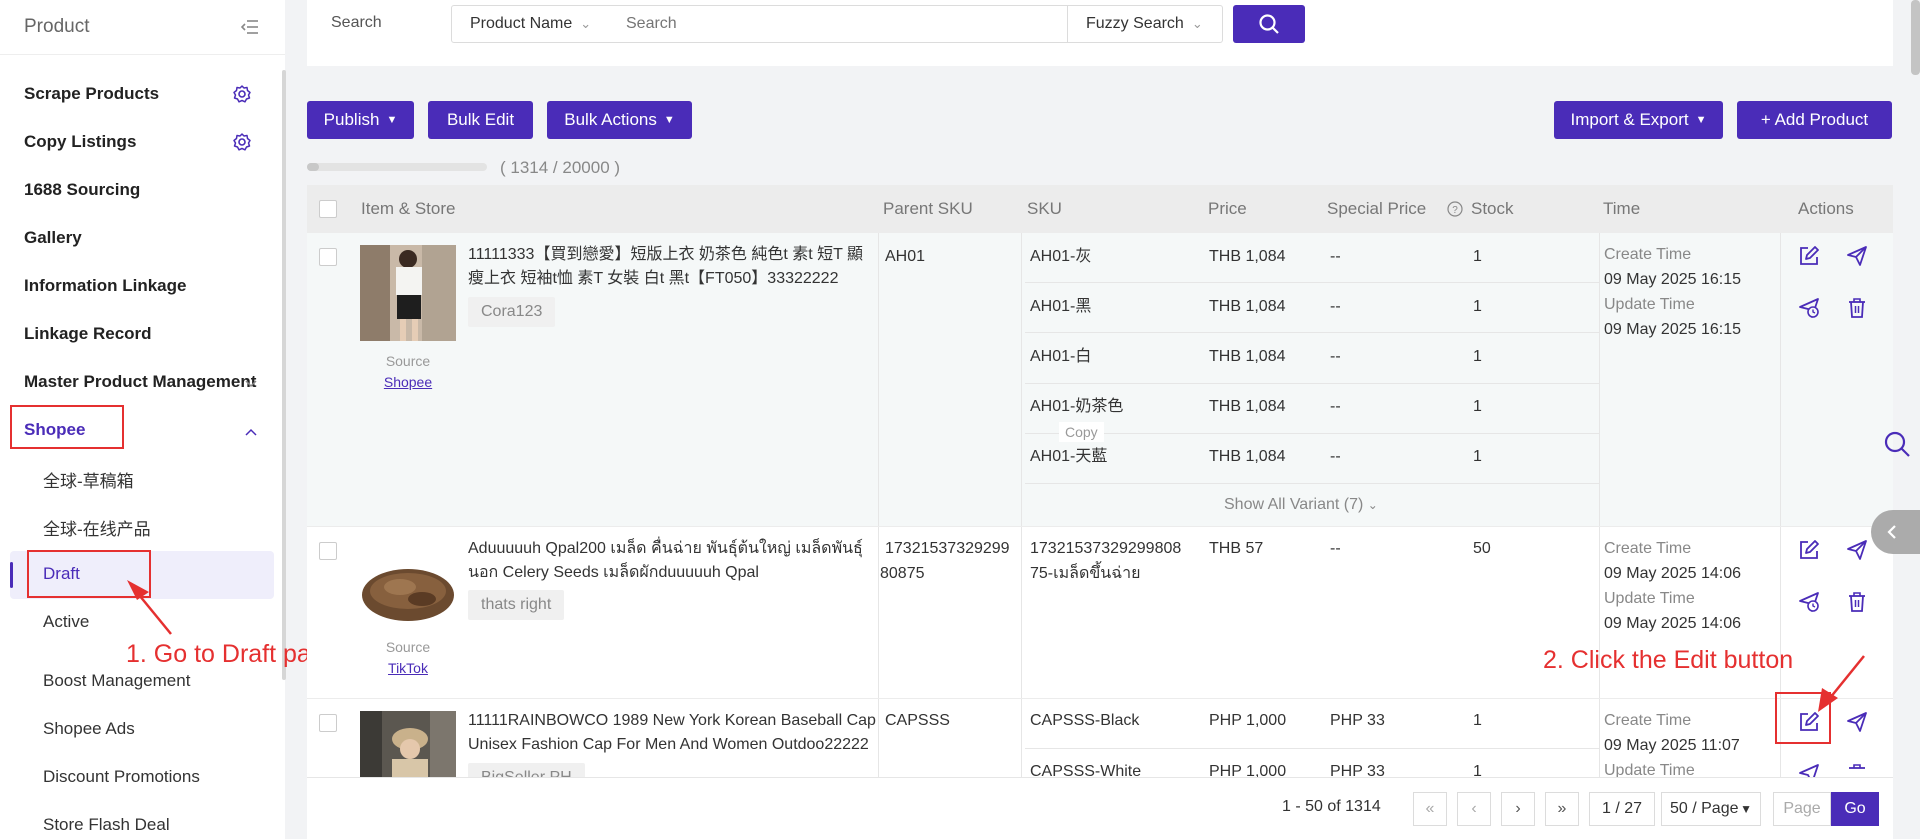 The height and width of the screenshot is (839, 1920). Describe the element at coordinates (408, 382) in the screenshot. I see `source-link: Shopee` at that location.